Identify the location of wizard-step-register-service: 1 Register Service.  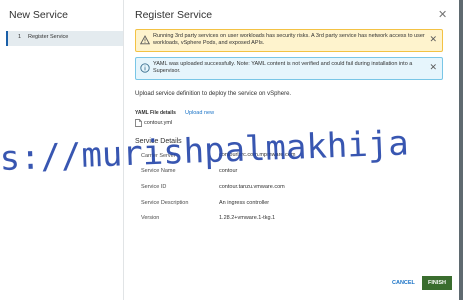
(64, 38).